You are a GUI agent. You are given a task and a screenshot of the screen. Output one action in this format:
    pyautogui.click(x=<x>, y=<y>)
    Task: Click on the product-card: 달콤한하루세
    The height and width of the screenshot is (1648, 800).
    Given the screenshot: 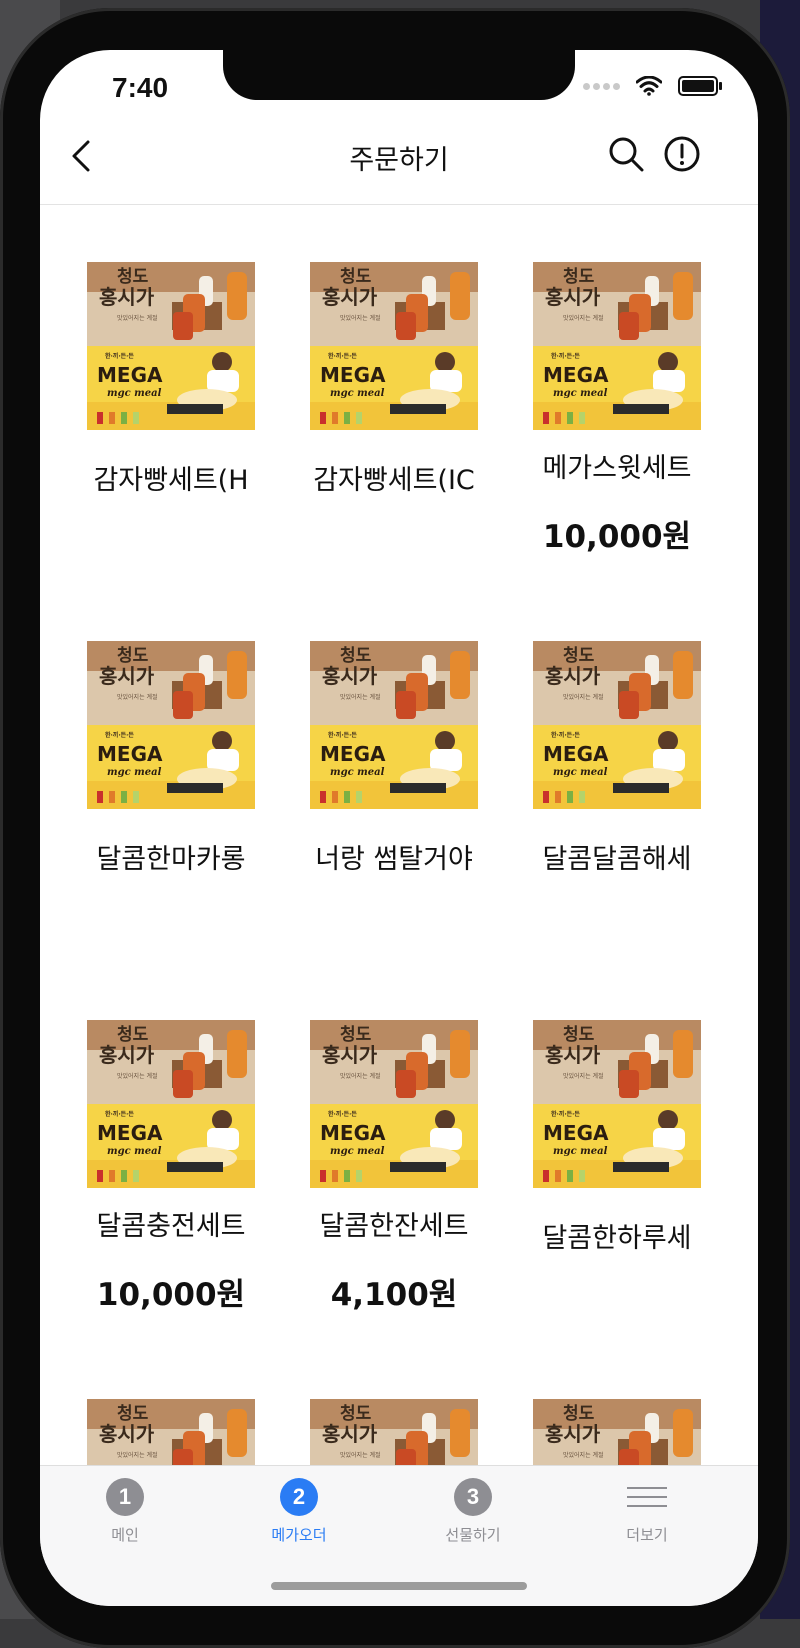 What is the action you would take?
    pyautogui.click(x=617, y=1150)
    